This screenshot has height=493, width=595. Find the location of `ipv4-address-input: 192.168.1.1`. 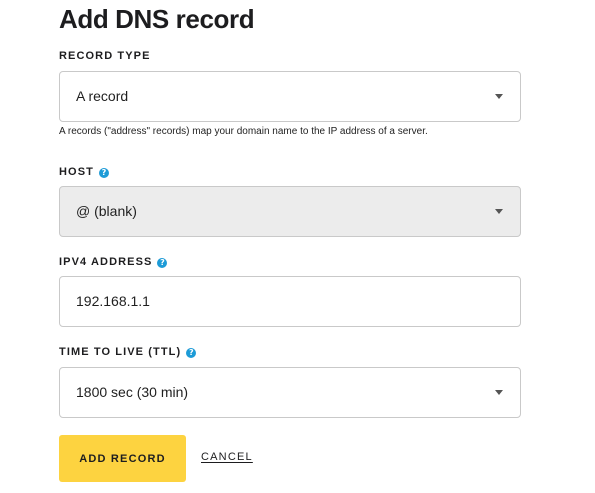

ipv4-address-input: 192.168.1.1 is located at coordinates (290, 301).